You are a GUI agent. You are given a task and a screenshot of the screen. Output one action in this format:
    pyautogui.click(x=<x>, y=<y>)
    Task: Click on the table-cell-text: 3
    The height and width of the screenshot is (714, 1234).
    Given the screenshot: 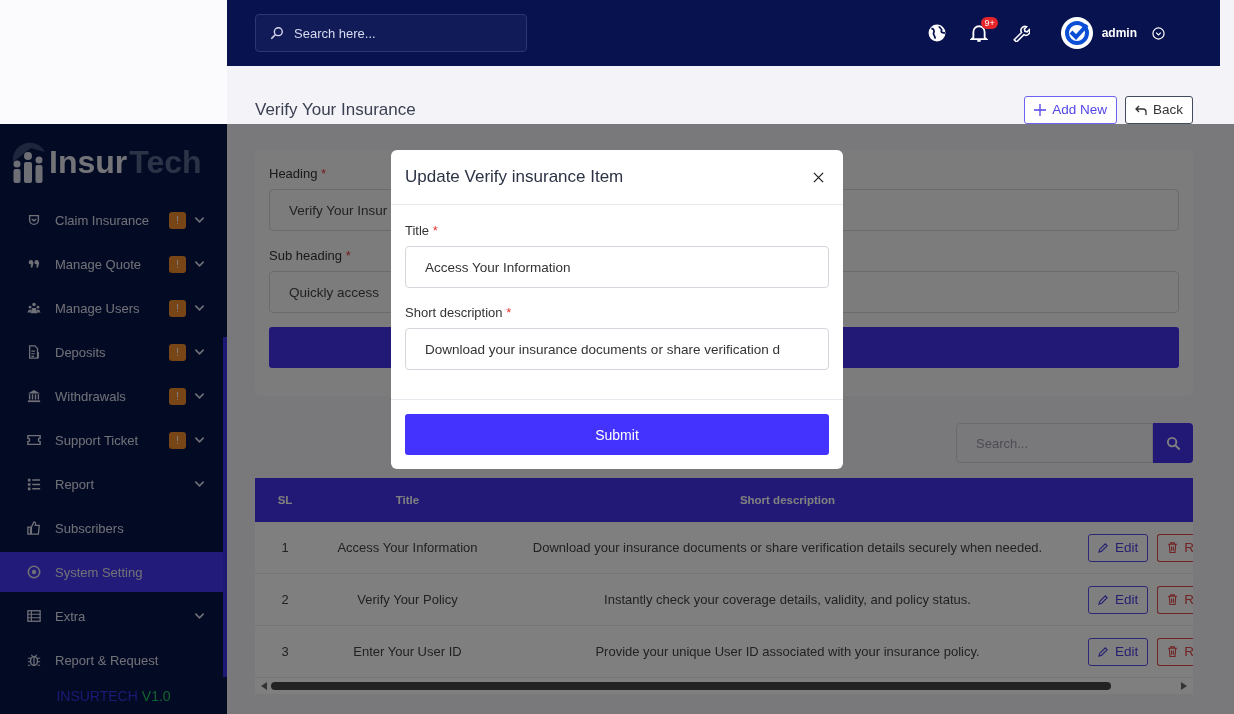 What is the action you would take?
    pyautogui.click(x=285, y=651)
    